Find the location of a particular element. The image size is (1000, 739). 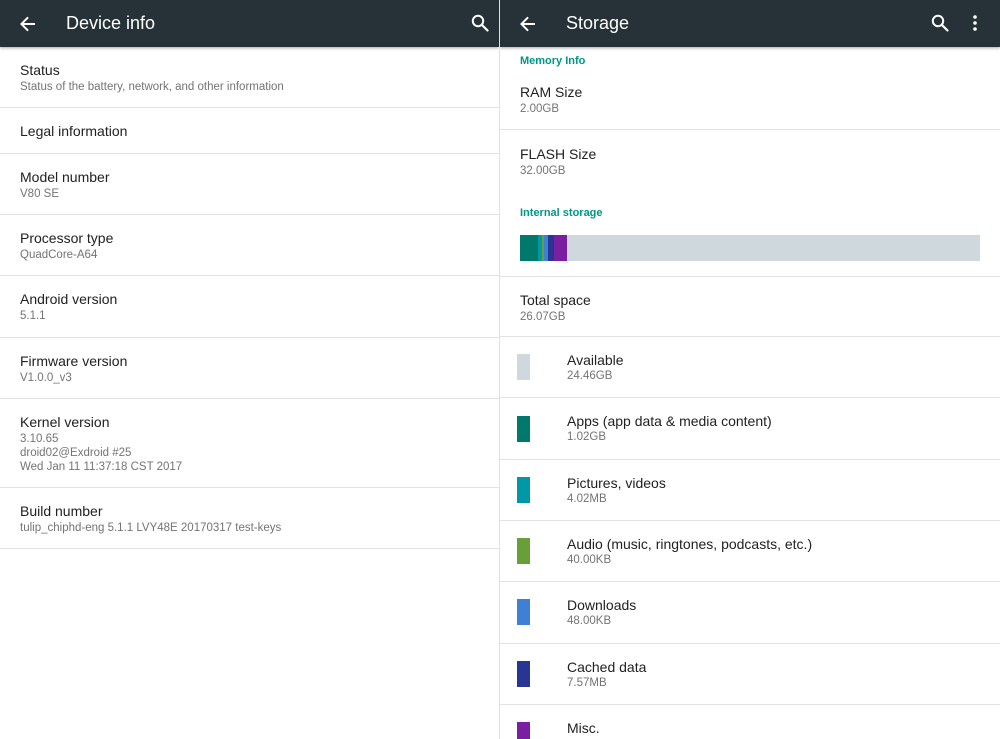

setting-subtitle: 26.07GB is located at coordinates (543, 317).